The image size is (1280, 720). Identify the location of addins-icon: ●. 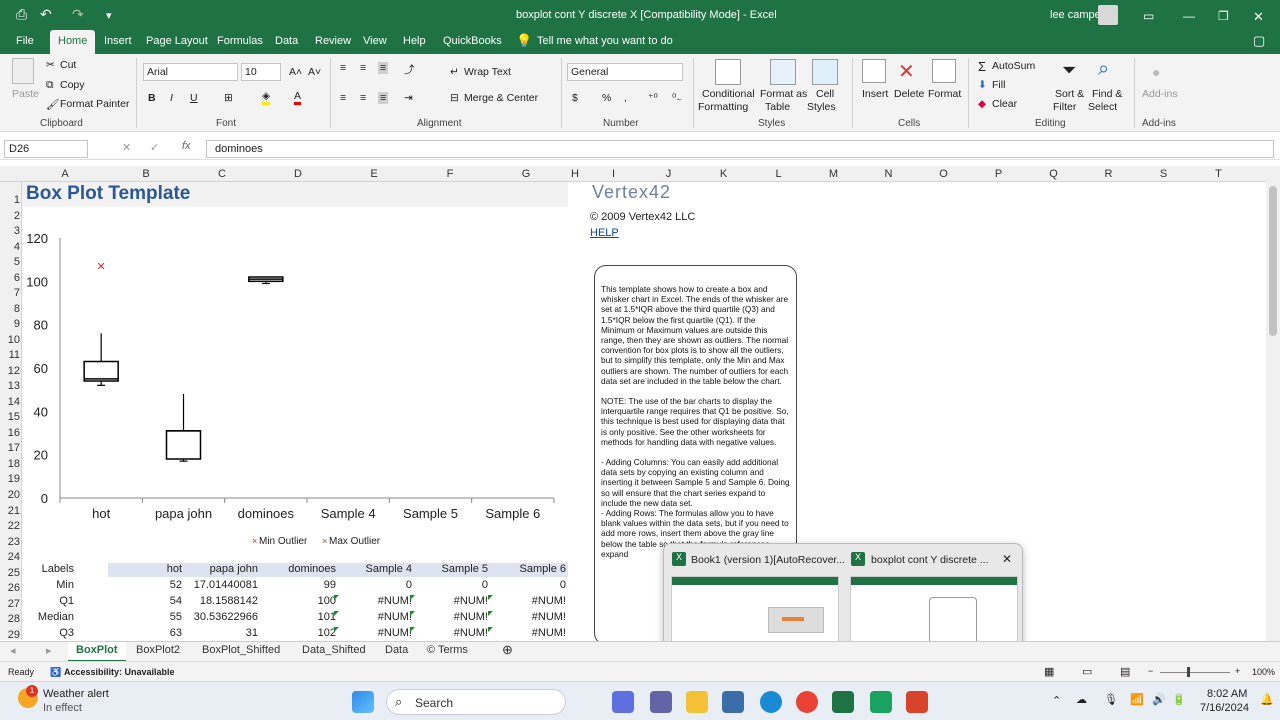
(1156, 72).